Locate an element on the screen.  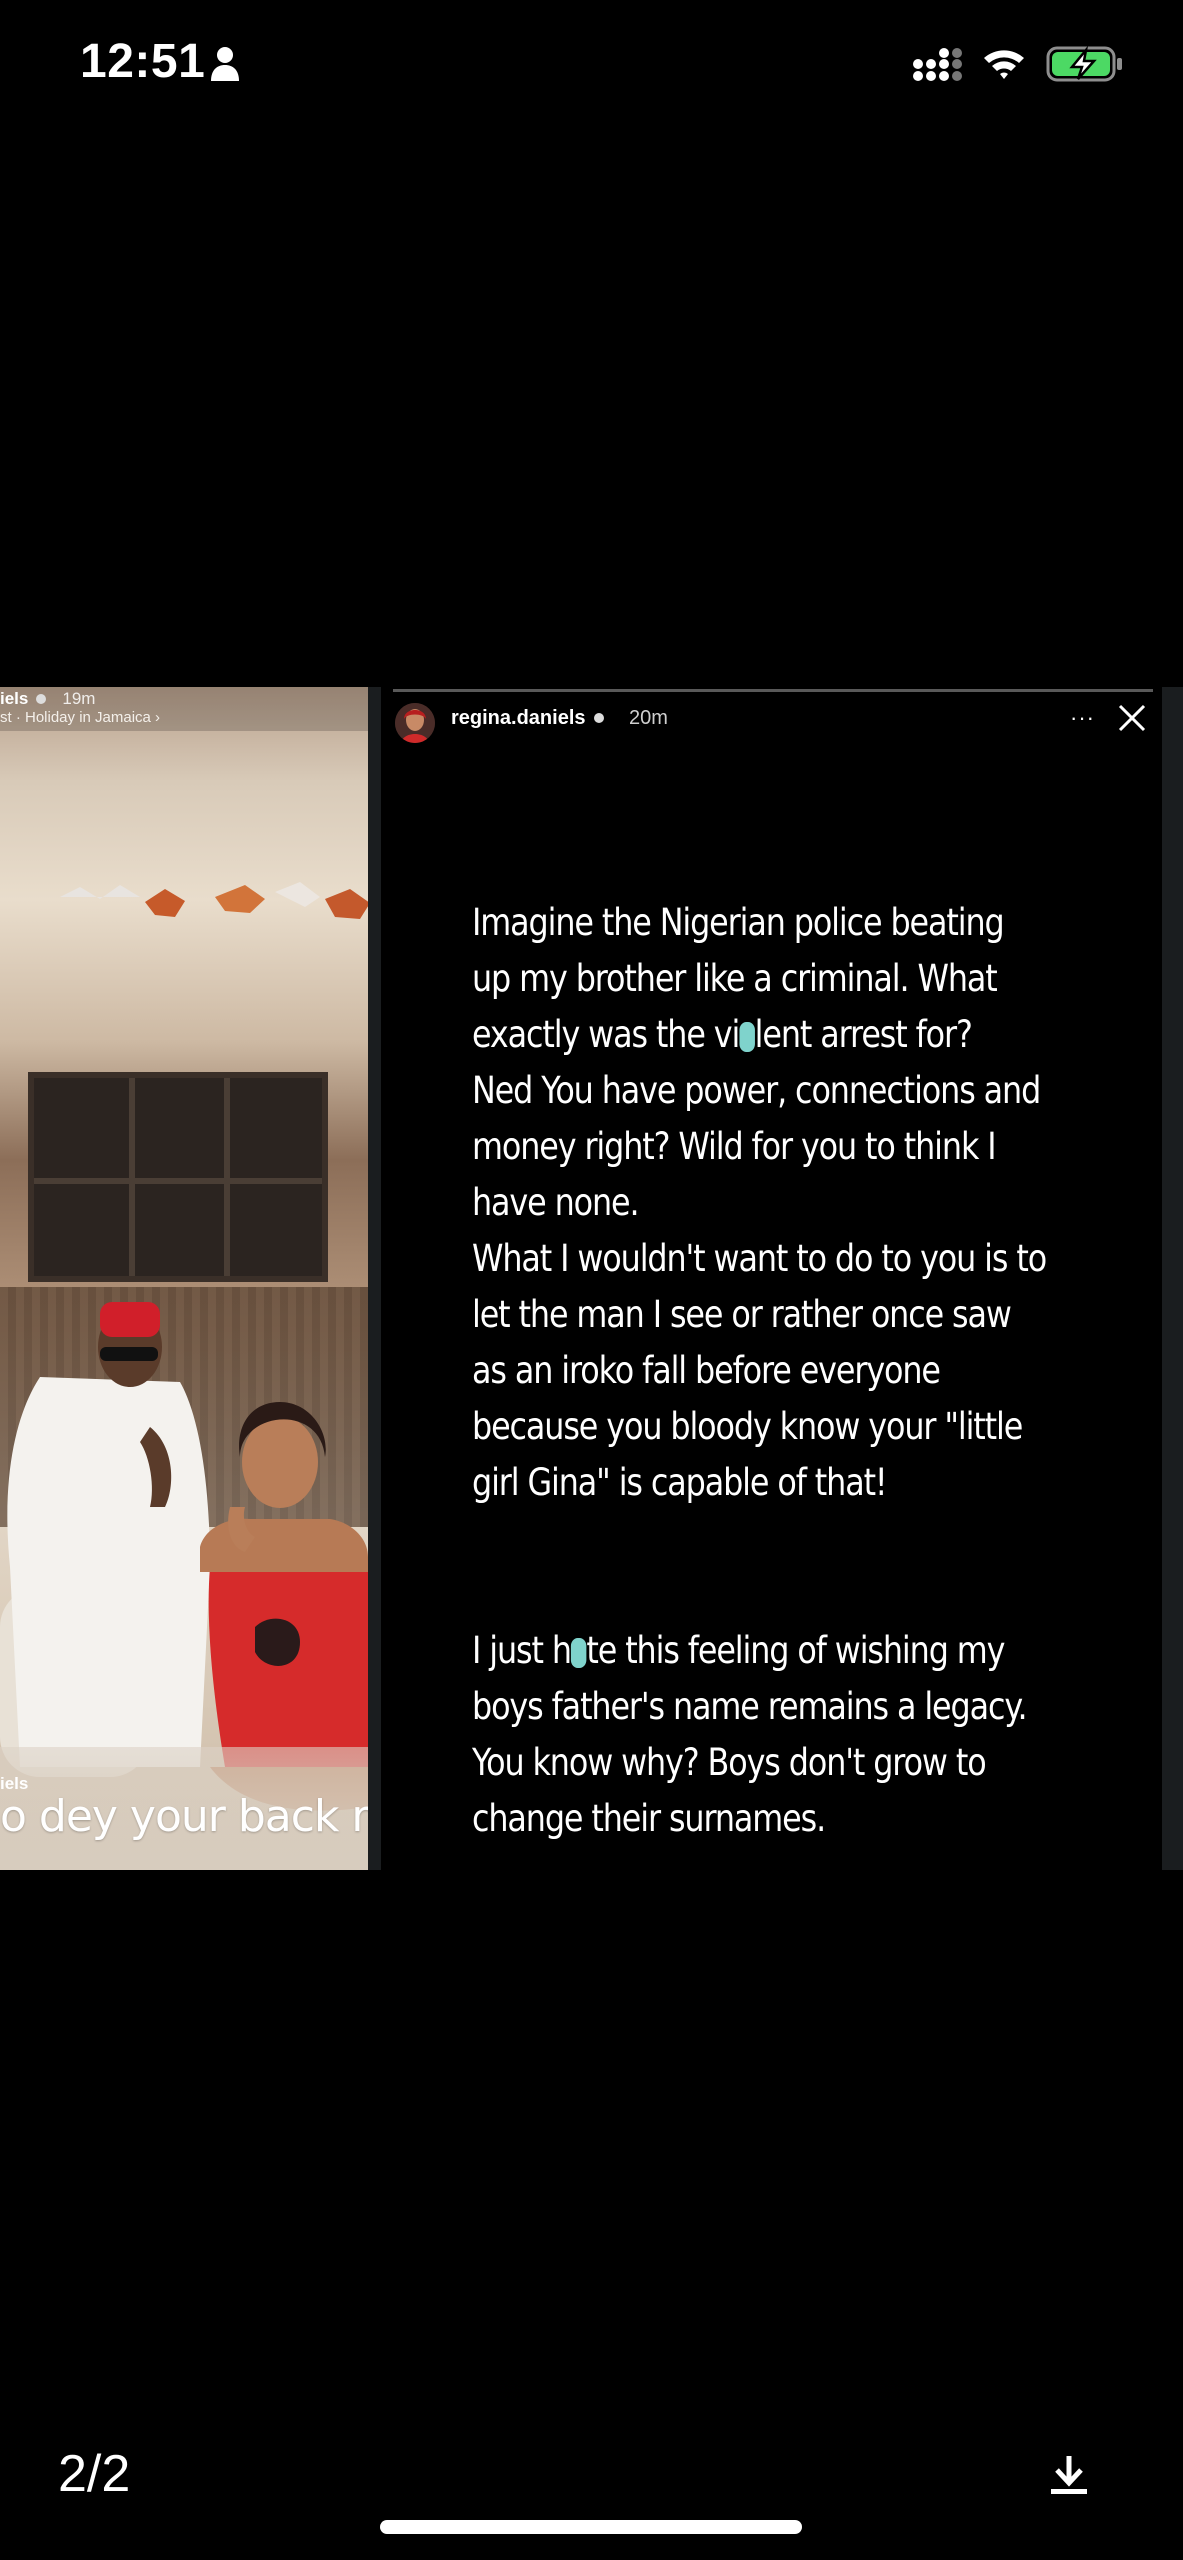
story-line: You know why? Boys don't grow to is located at coordinates (729, 1762).